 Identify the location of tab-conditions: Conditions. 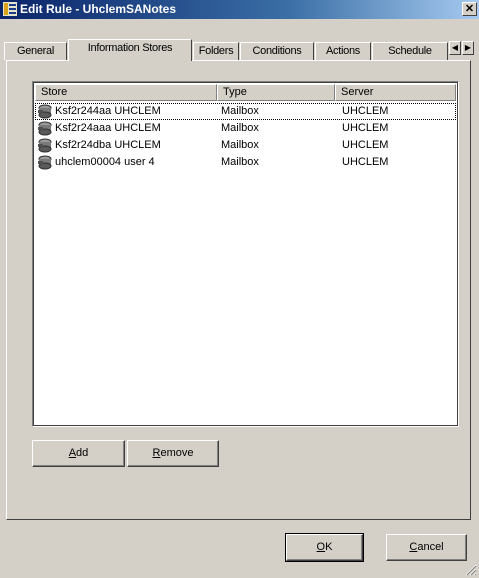
(277, 51).